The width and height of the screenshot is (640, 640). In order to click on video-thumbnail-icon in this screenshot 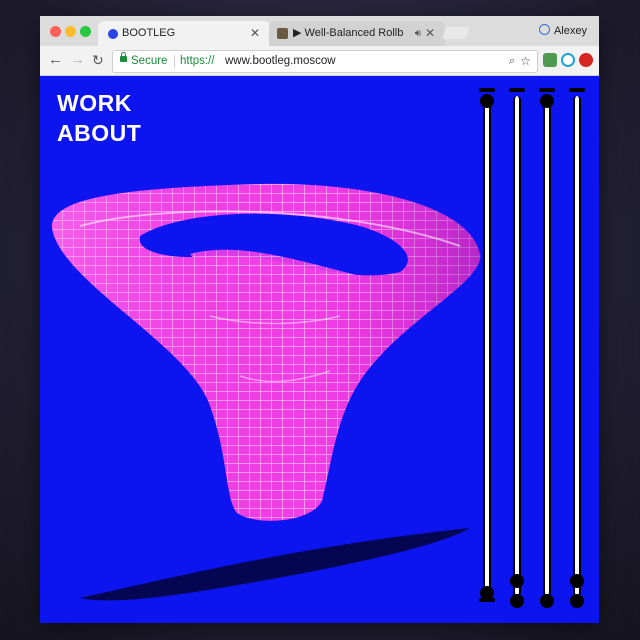, I will do `click(282, 33)`.